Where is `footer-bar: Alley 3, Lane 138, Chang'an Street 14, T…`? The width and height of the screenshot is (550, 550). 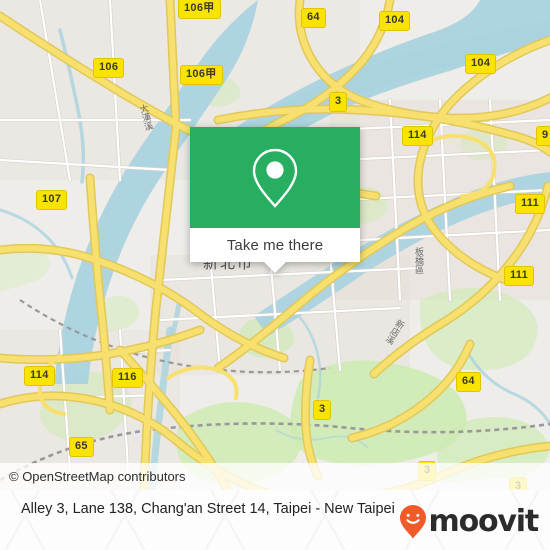
footer-bar: Alley 3, Lane 138, Chang'an Street 14, T… is located at coordinates (275, 520).